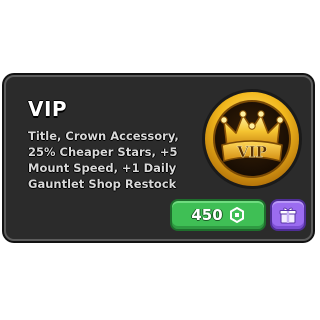 The height and width of the screenshot is (320, 320). Describe the element at coordinates (48, 109) in the screenshot. I see `pass-title: VIP` at that location.